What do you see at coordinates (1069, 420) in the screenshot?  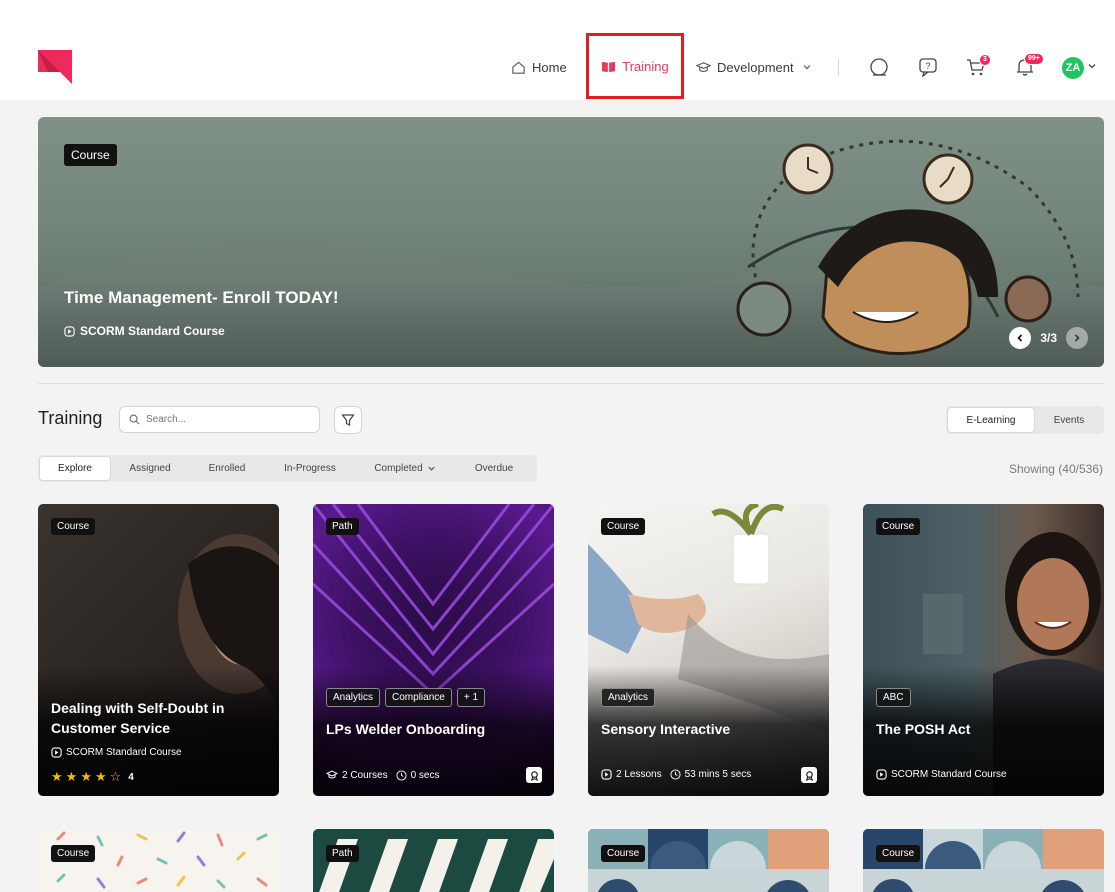 I see `toggle-events: Events` at bounding box center [1069, 420].